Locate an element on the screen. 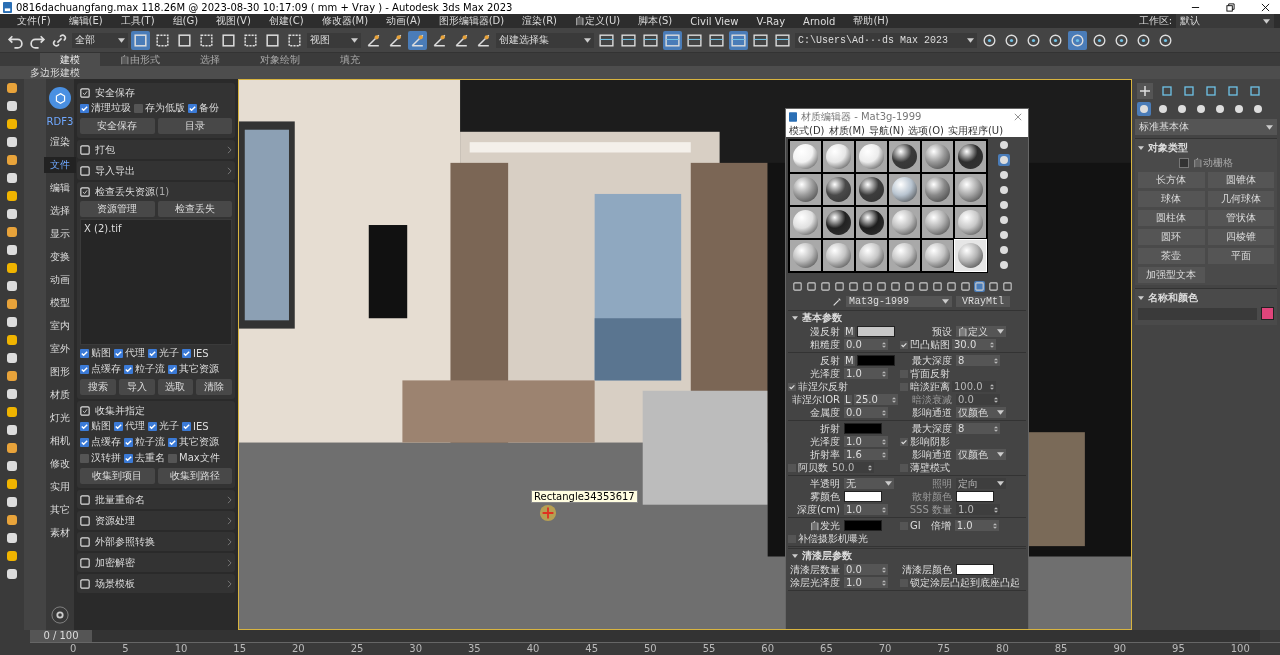  time-slider: 0 / 100 is located at coordinates (61, 636).